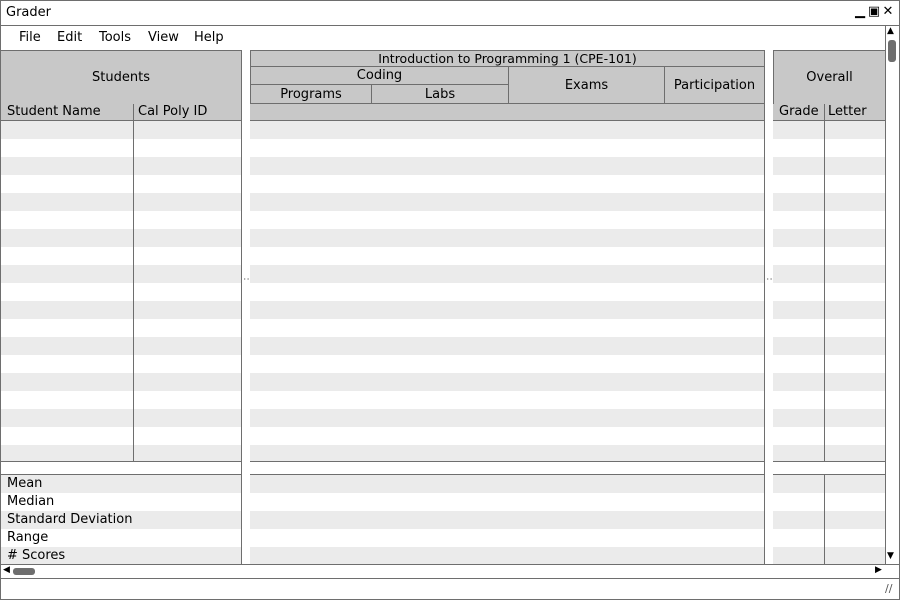  I want to click on horizontal-scroll-thumb, so click(24, 571).